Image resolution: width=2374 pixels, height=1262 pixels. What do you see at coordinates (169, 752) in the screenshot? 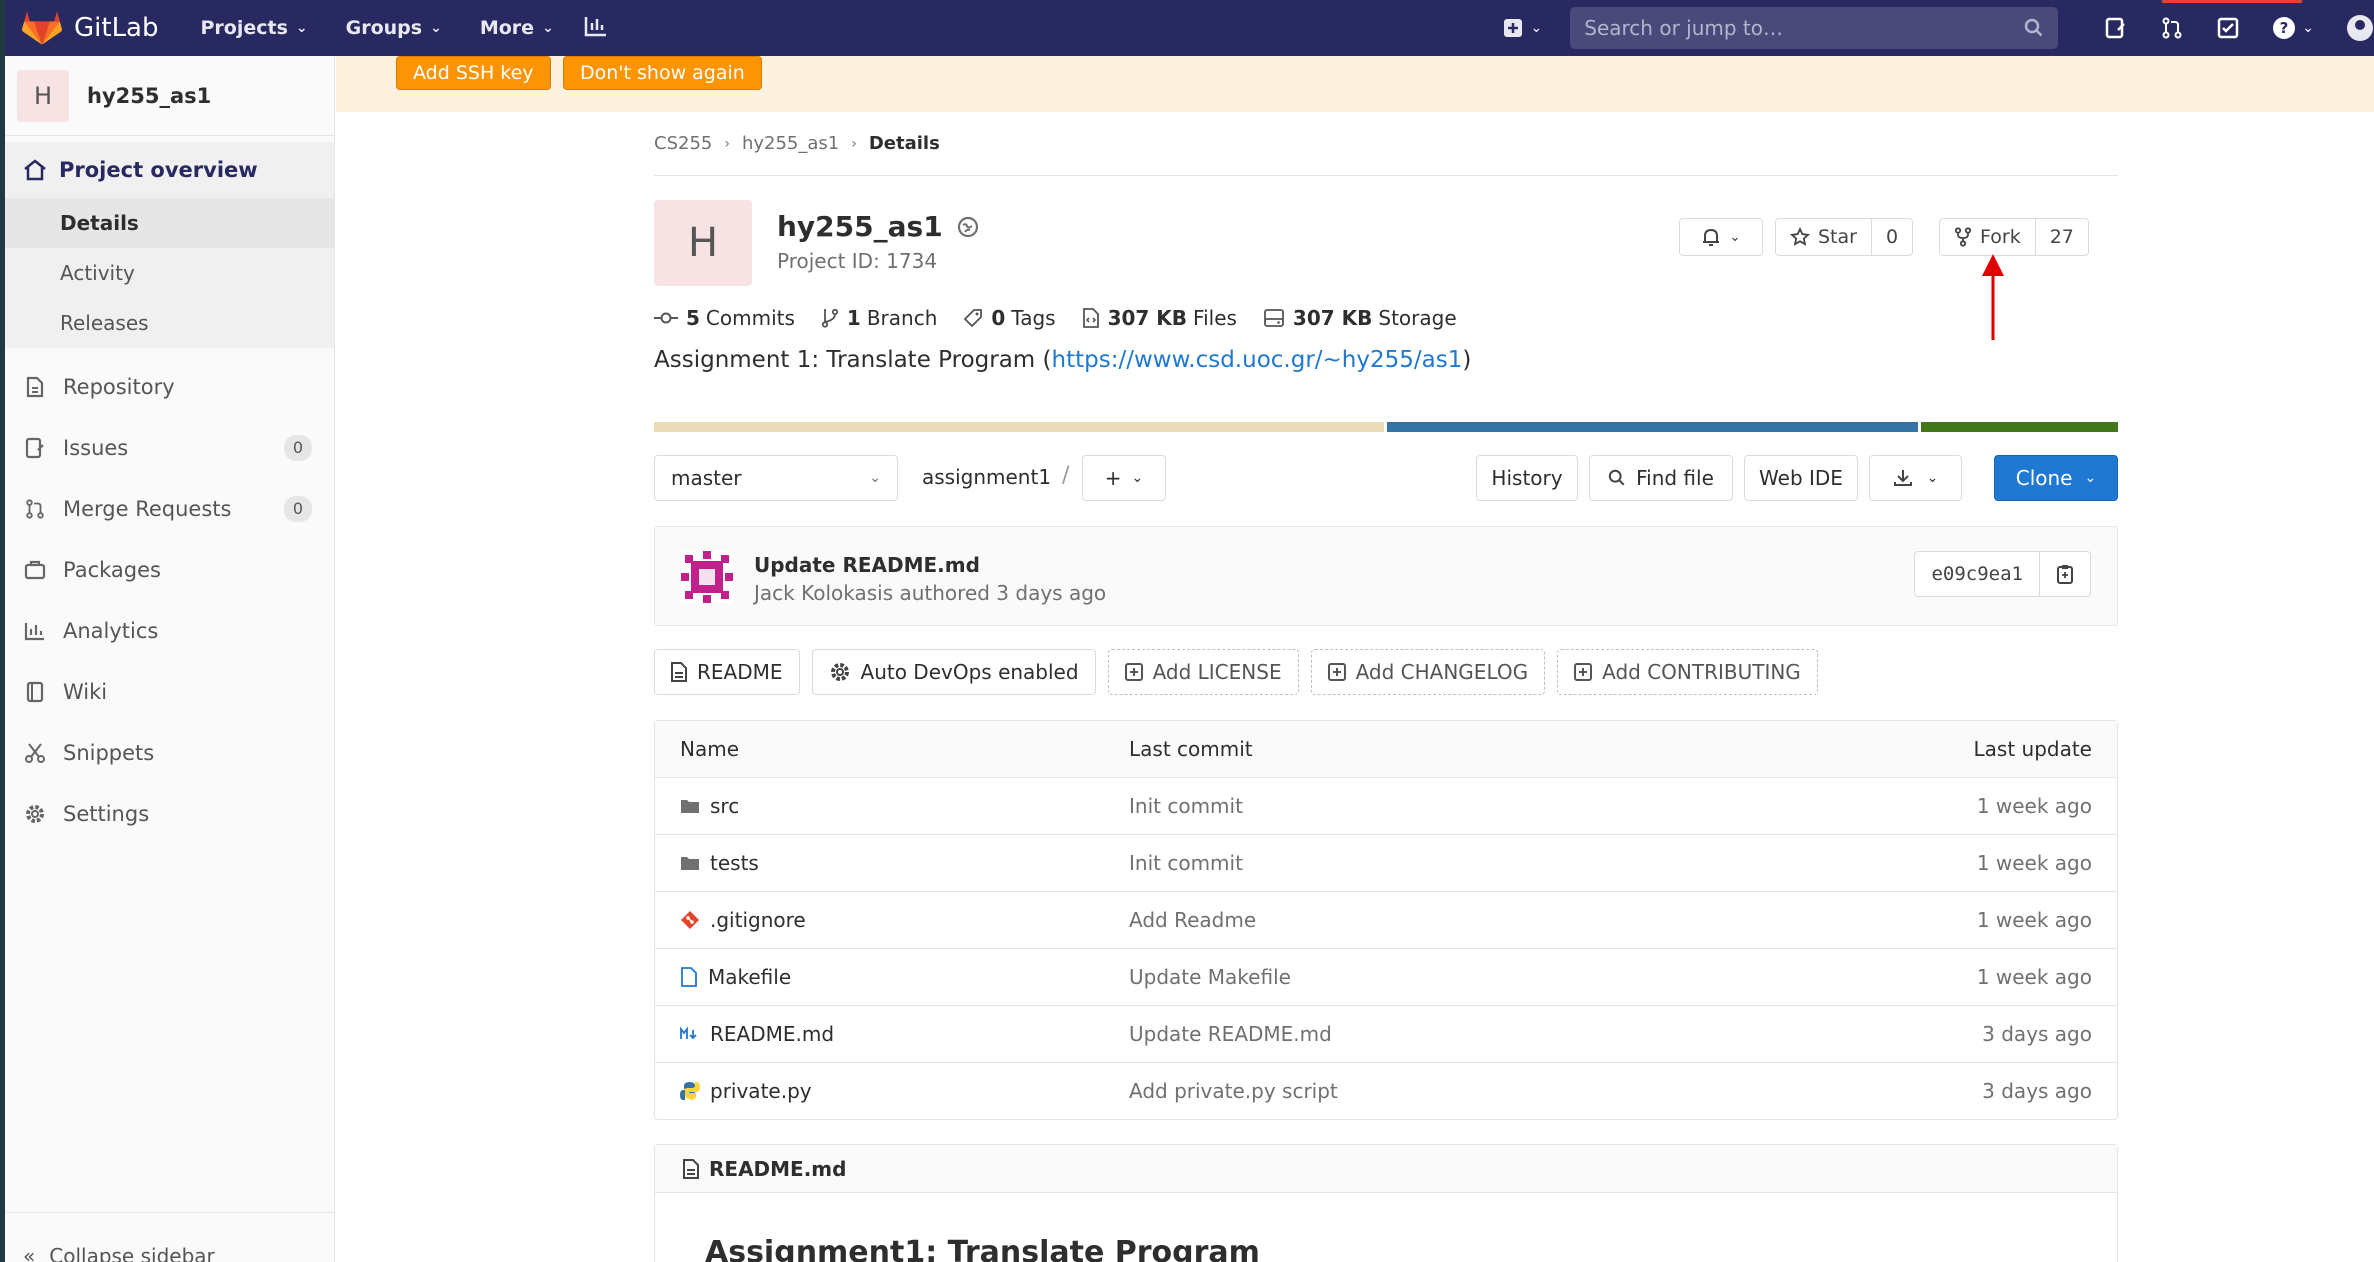
I see `sidebar-item-snippets: Snippets` at bounding box center [169, 752].